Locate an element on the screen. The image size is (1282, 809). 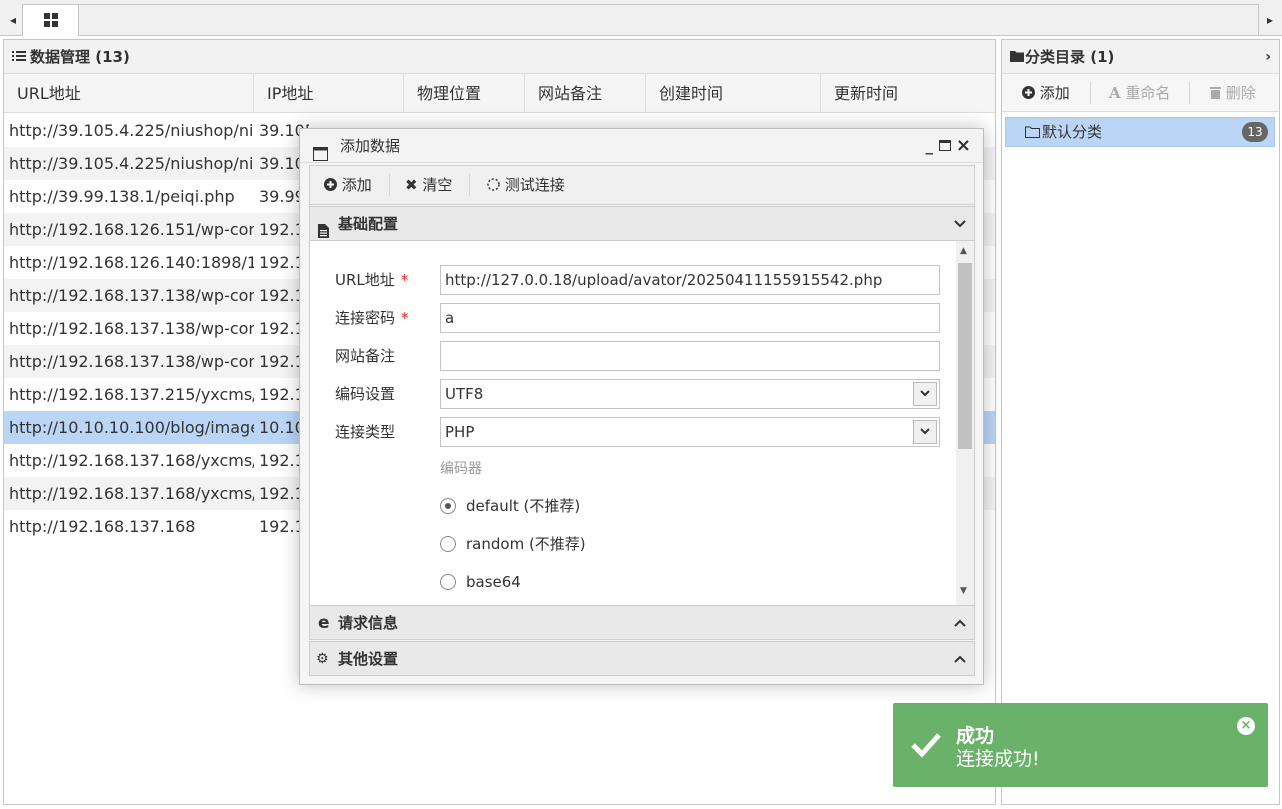
delete-category-button: 删除 is located at coordinates (1233, 93).